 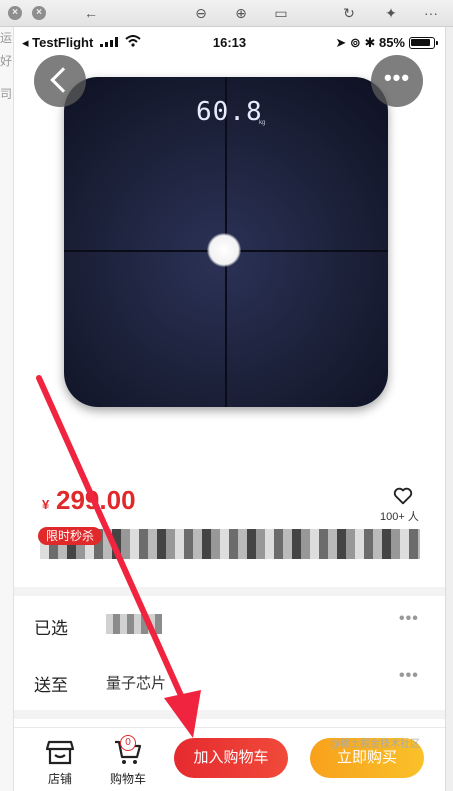 What do you see at coordinates (6, 38) in the screenshot?
I see `edge-char: 运` at bounding box center [6, 38].